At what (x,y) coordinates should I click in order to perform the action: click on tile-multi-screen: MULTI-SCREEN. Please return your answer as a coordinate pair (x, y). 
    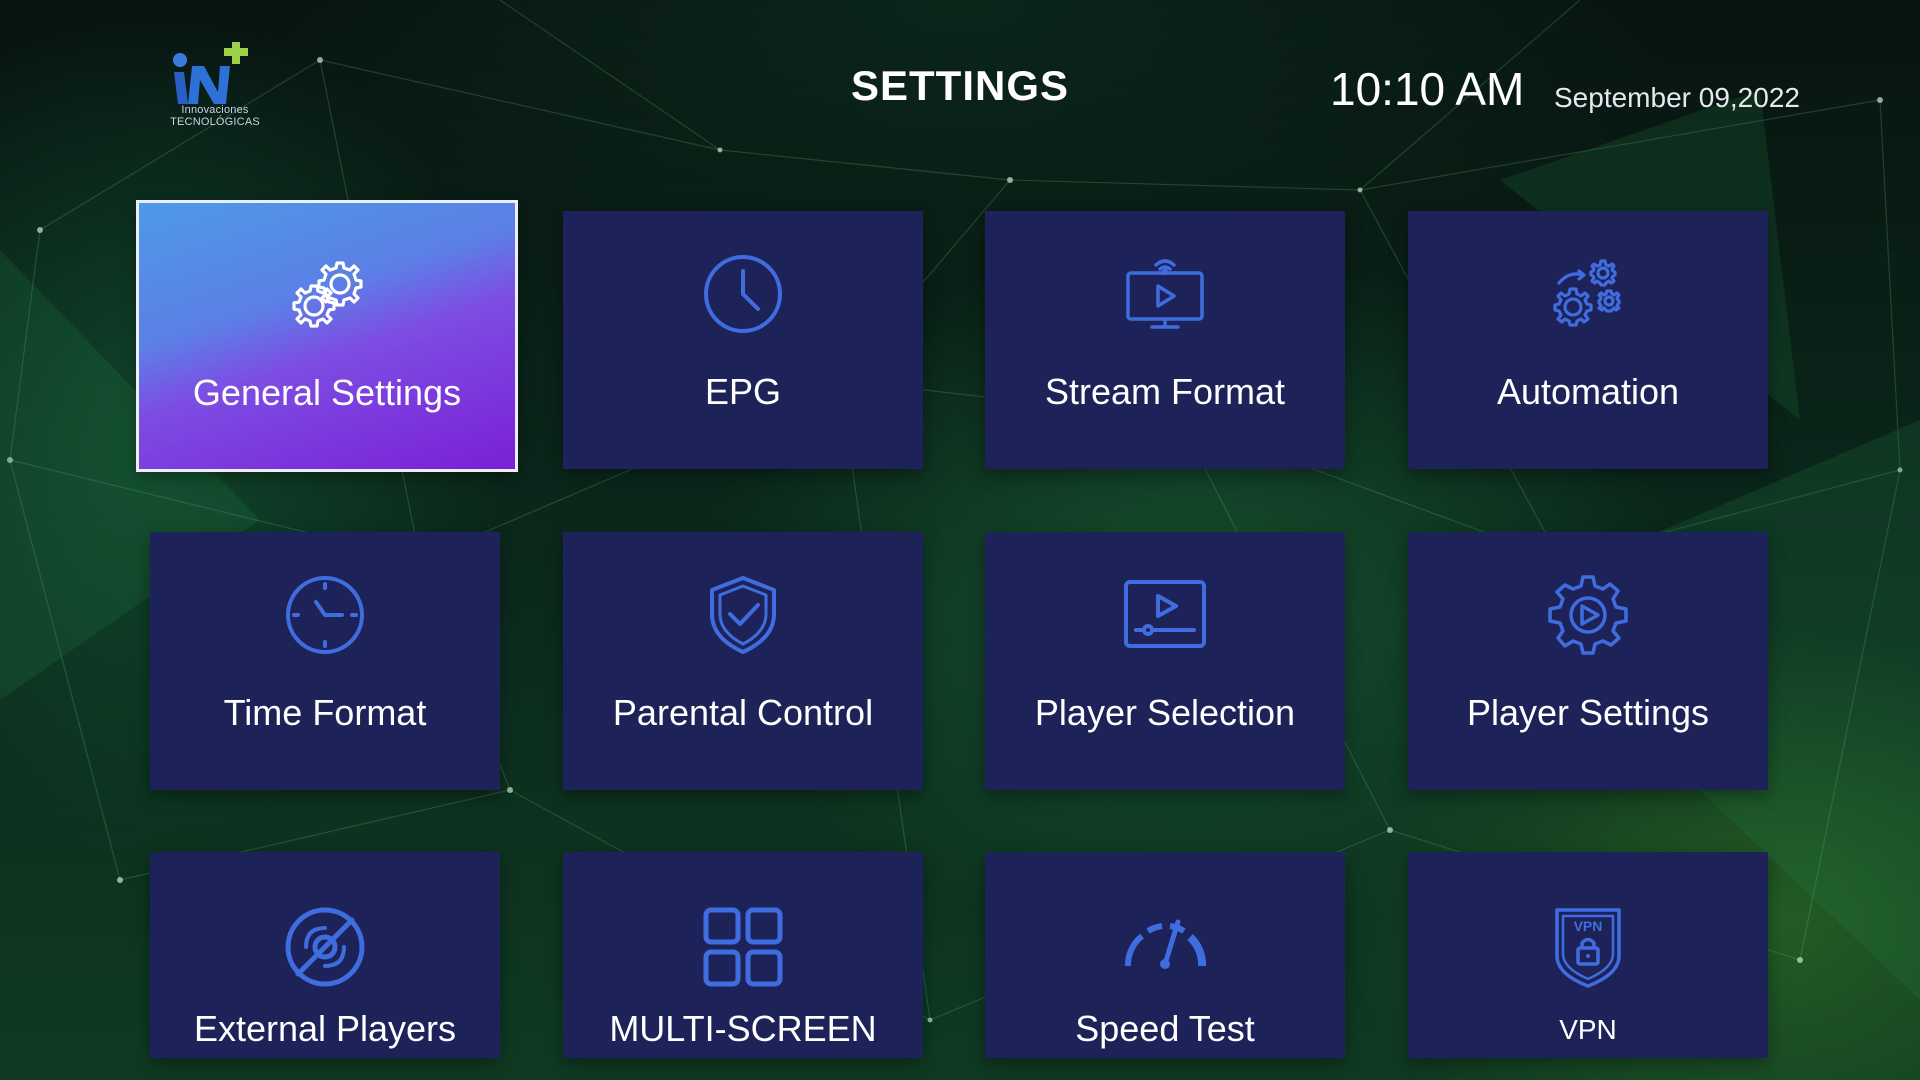
    Looking at the image, I should click on (743, 955).